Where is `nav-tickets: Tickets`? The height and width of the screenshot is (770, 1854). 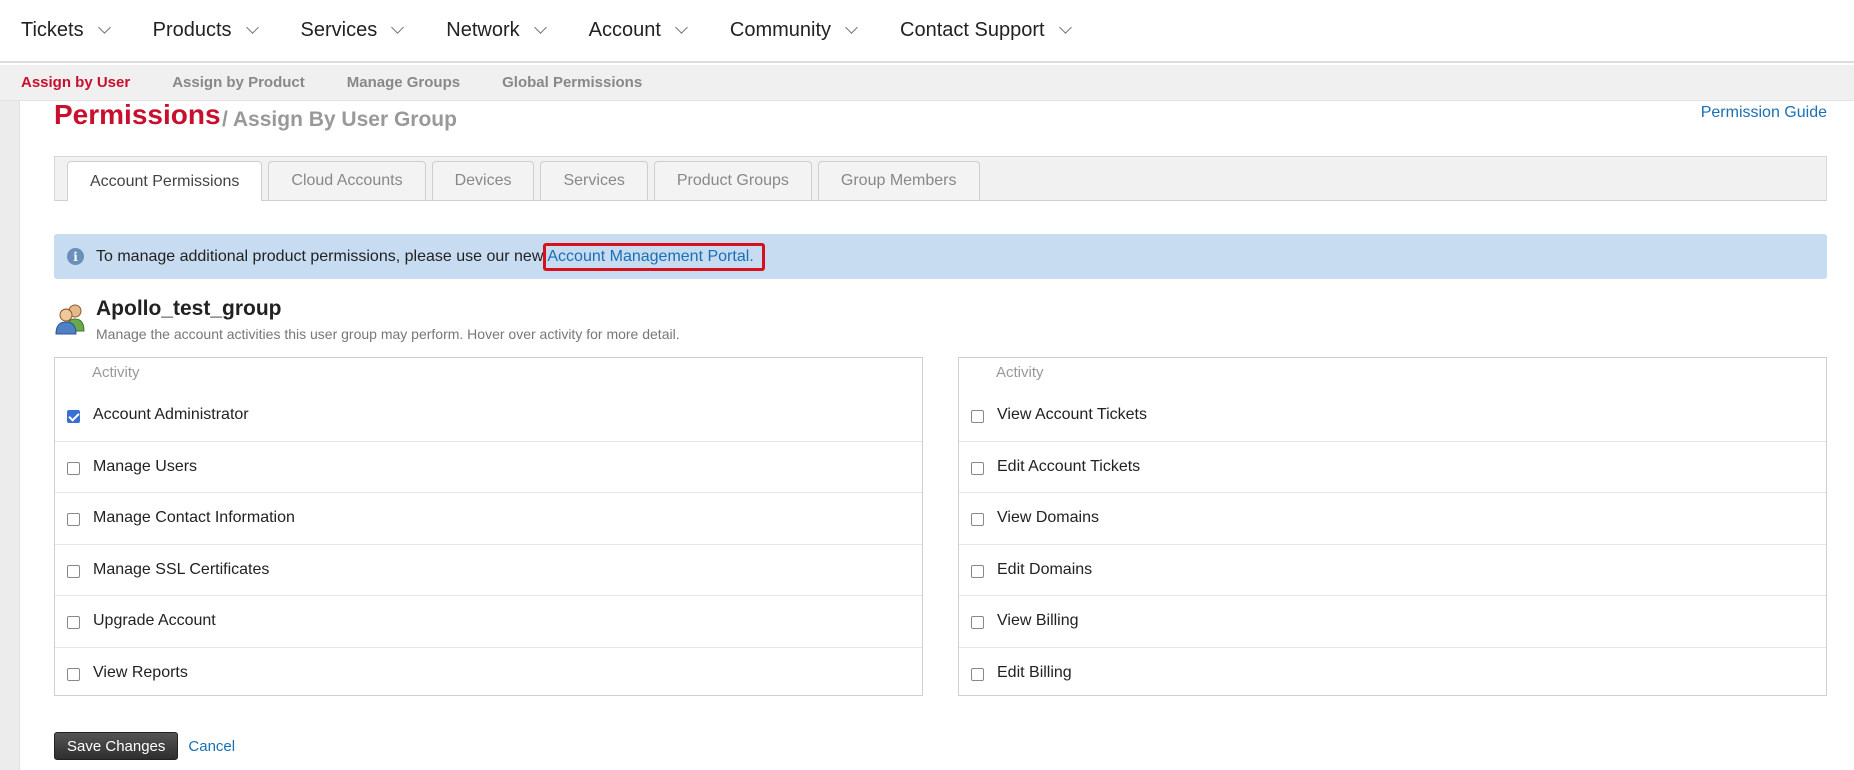
nav-tickets: Tickets is located at coordinates (66, 30).